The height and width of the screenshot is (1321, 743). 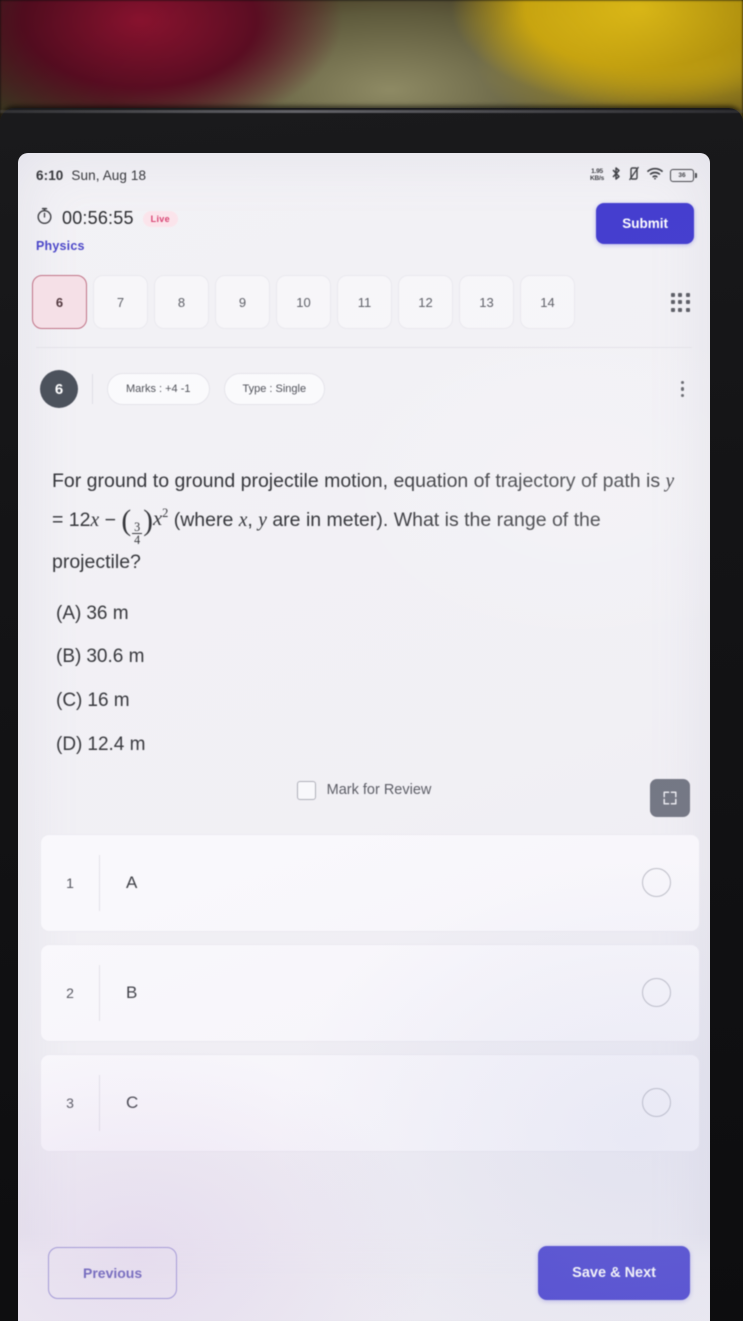 What do you see at coordinates (59, 302) in the screenshot?
I see `question-tab-6: 6` at bounding box center [59, 302].